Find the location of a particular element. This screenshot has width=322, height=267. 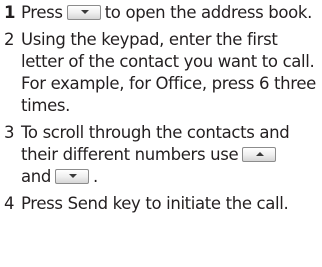

step-number: 2 is located at coordinates (9, 39).